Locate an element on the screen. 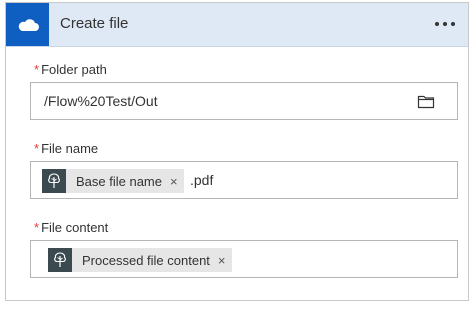  token-label: Processed file content is located at coordinates (146, 260).